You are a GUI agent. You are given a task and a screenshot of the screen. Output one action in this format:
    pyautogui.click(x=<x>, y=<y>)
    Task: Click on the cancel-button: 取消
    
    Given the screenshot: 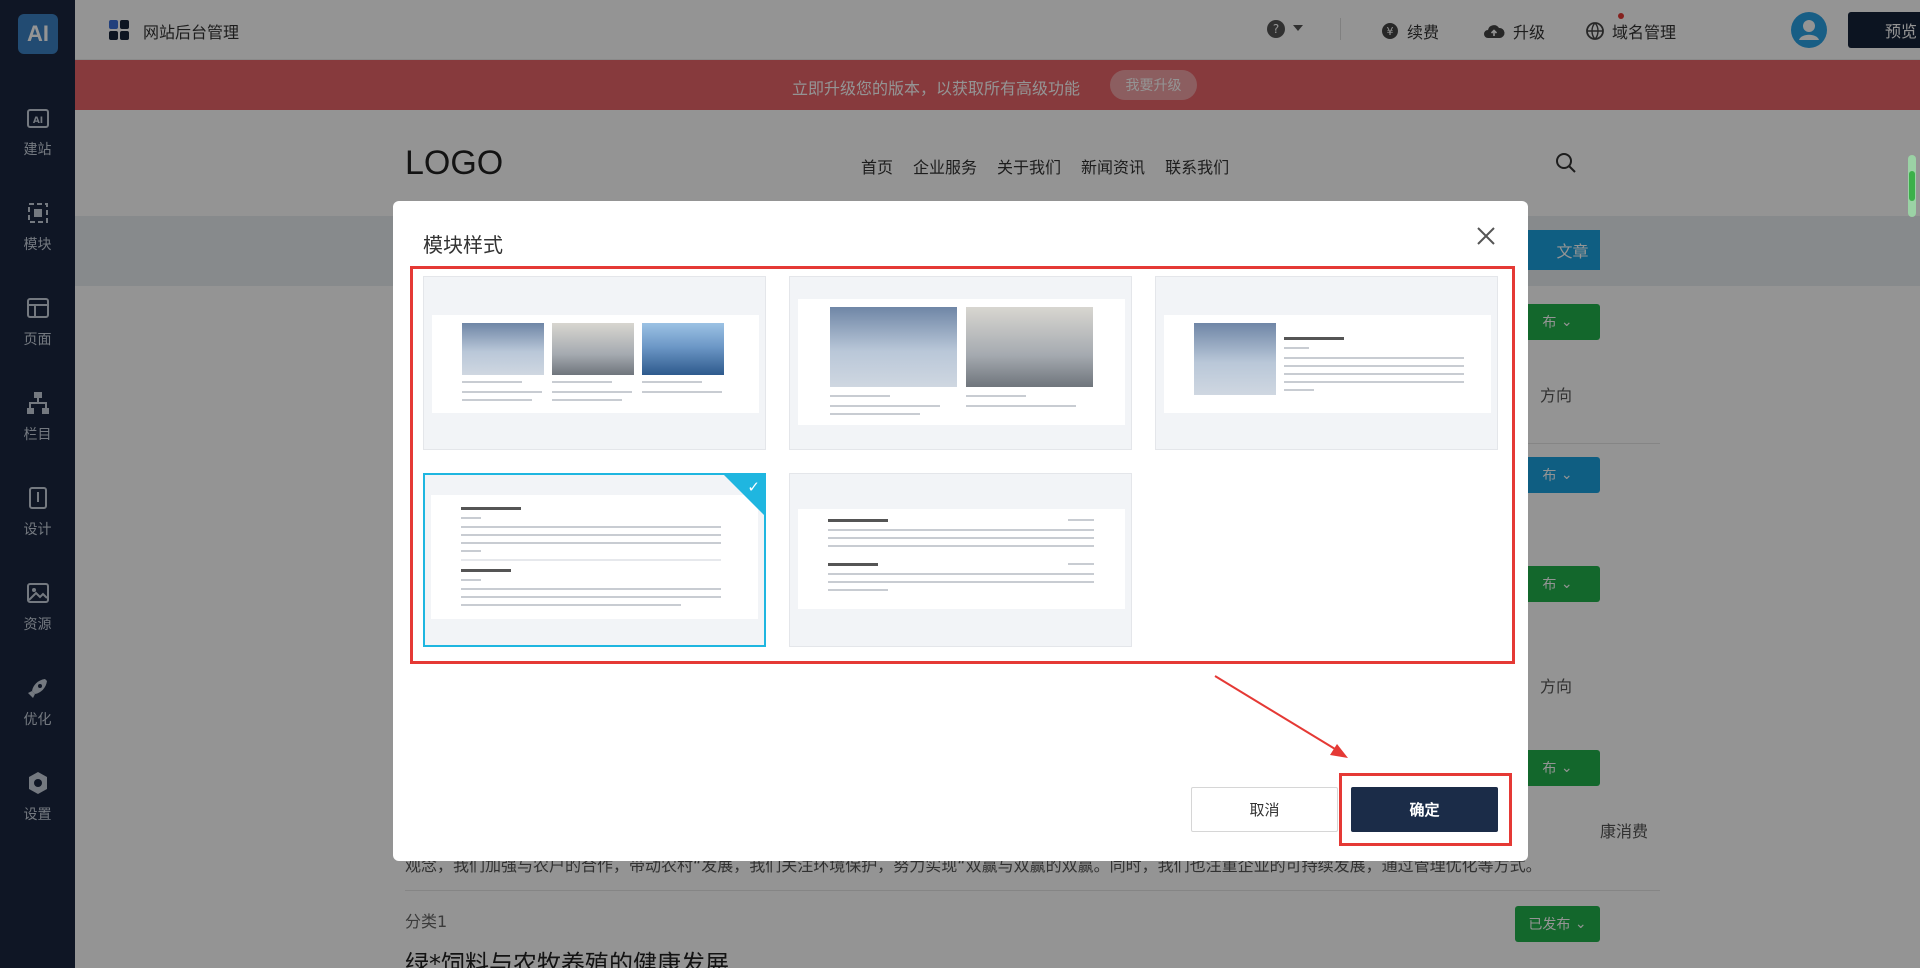 What is the action you would take?
    pyautogui.click(x=1264, y=809)
    